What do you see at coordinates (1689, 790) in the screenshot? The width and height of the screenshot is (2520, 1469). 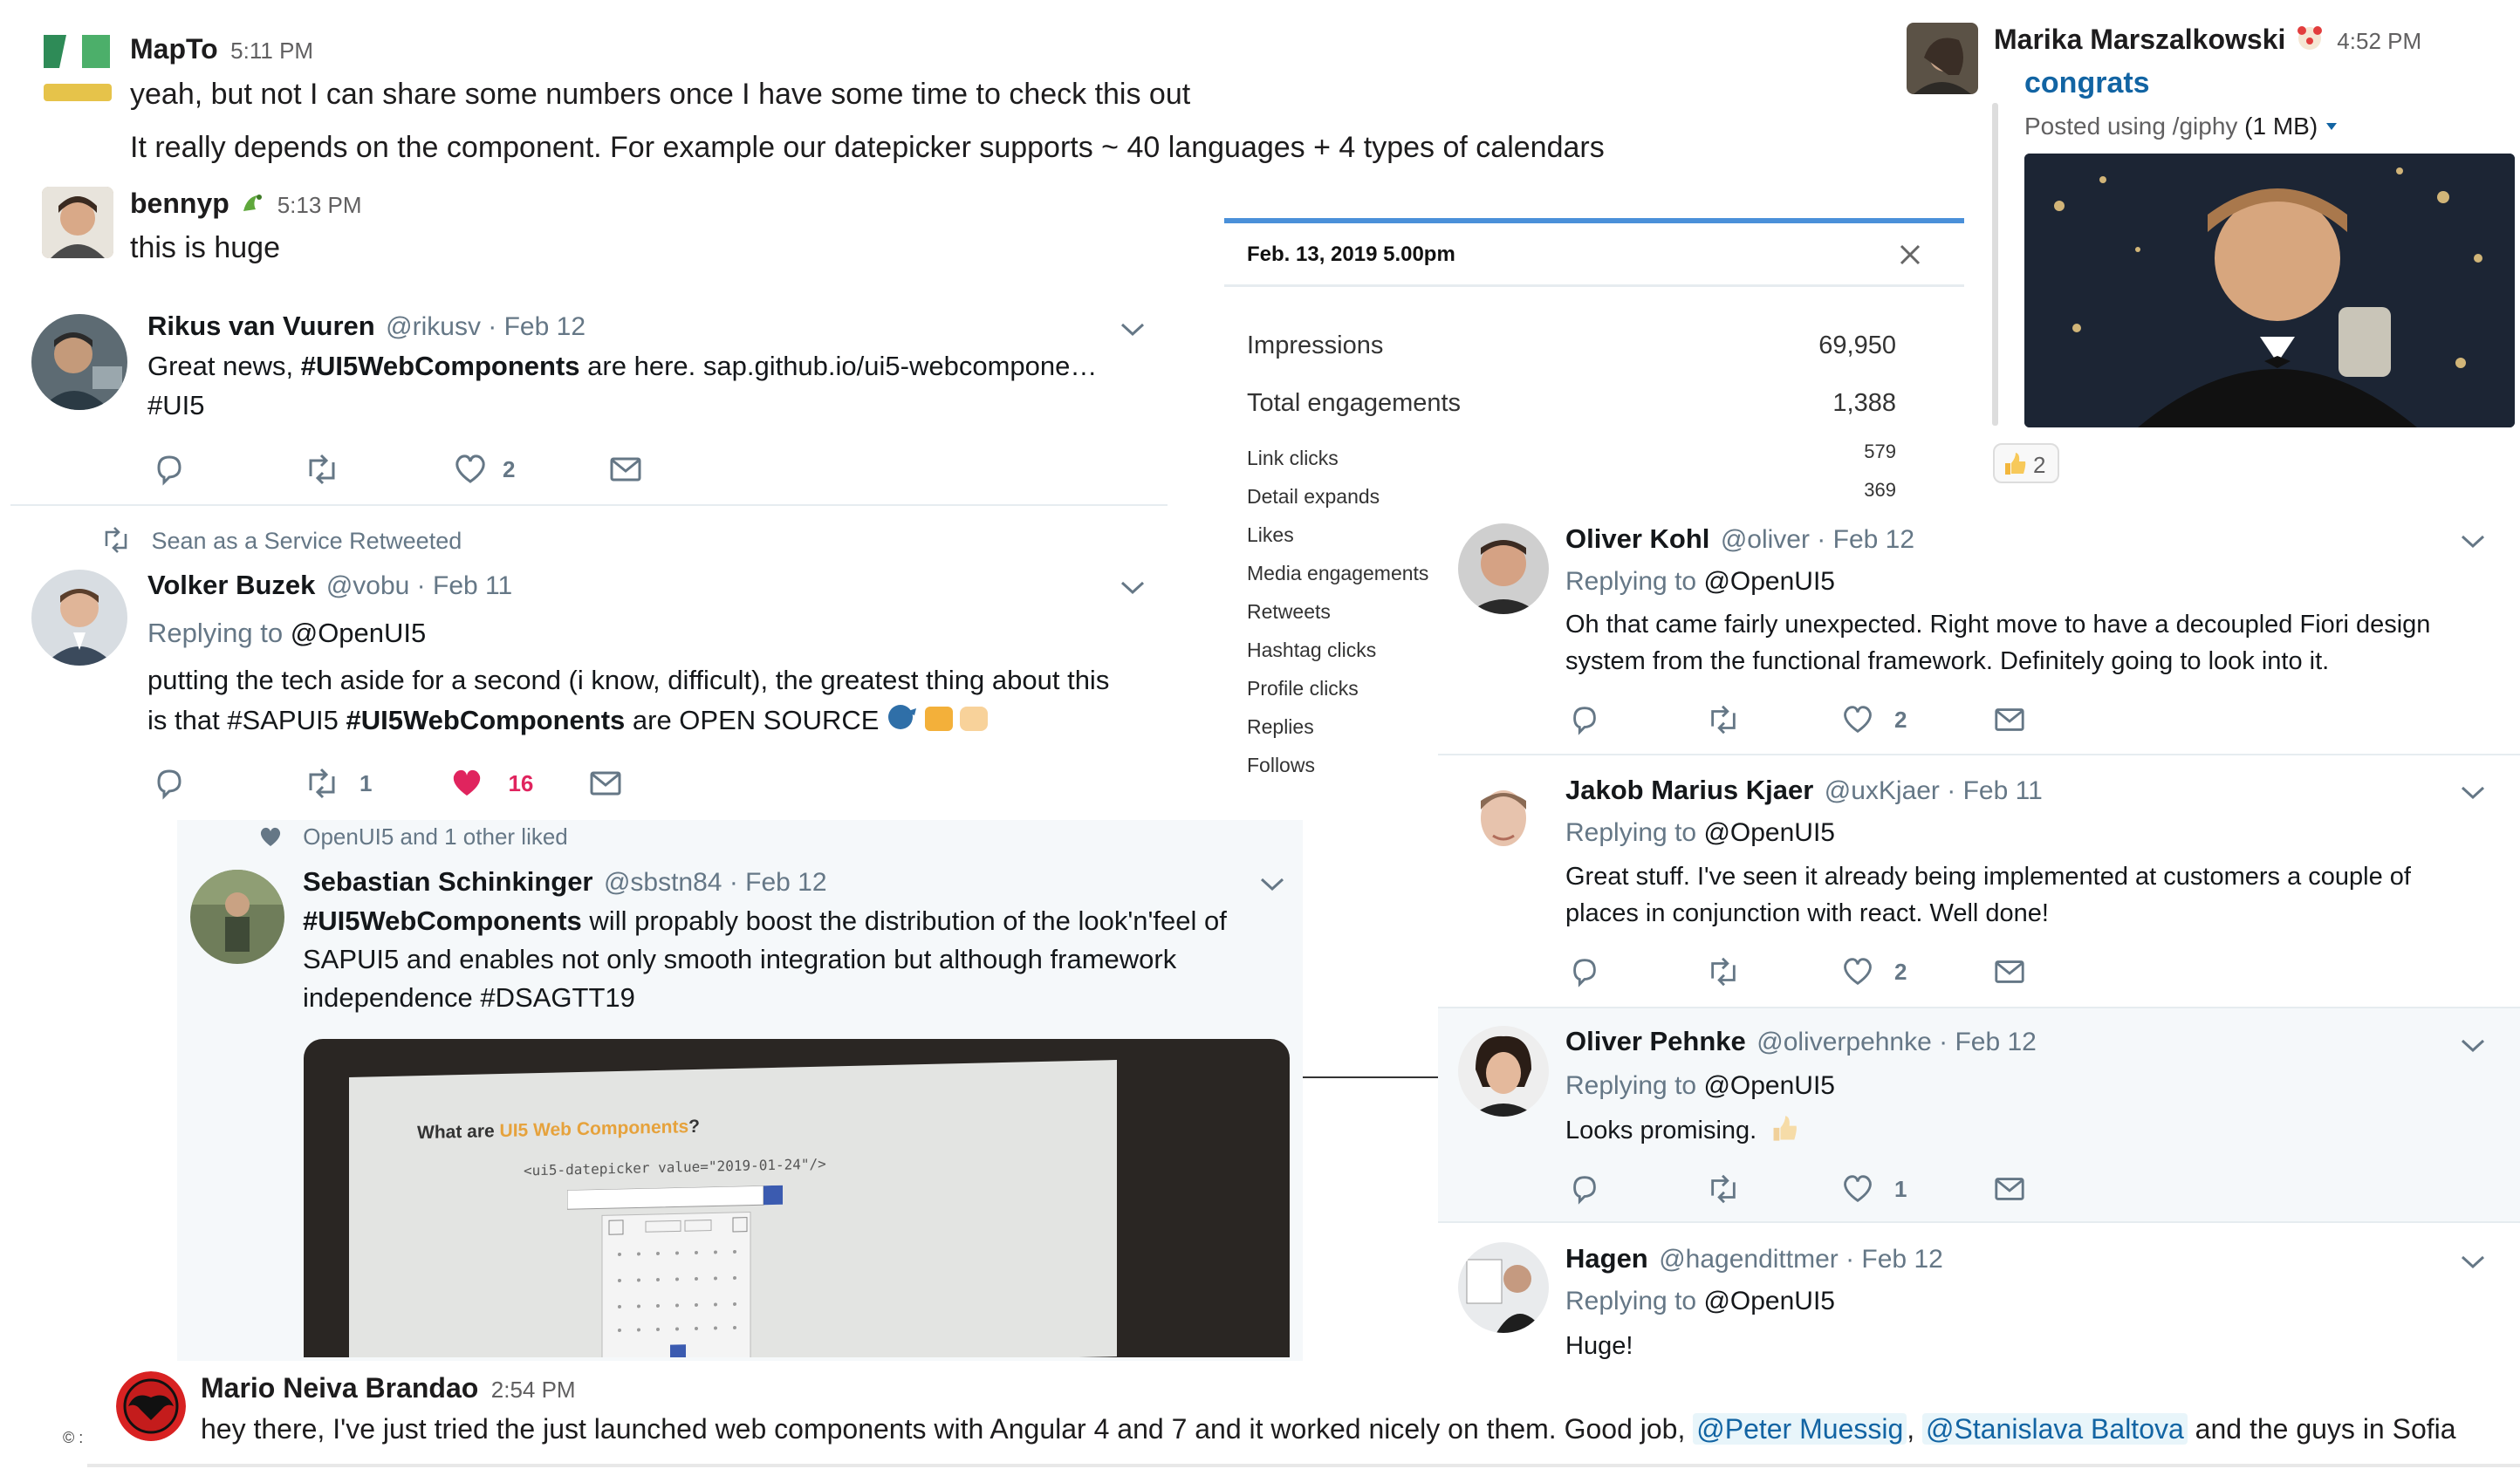 I see `jakob-name: Jakob Marius Kjaer` at bounding box center [1689, 790].